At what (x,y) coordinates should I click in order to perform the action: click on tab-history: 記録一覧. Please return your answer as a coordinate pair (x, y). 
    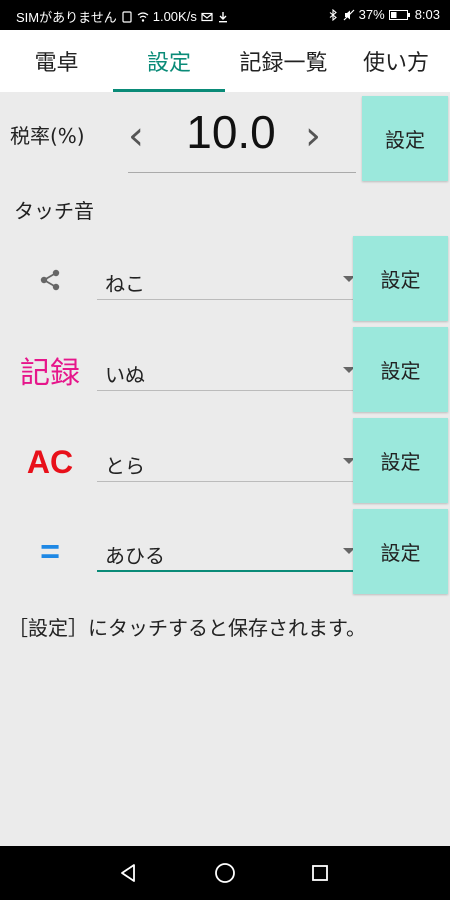
    Looking at the image, I should click on (283, 61).